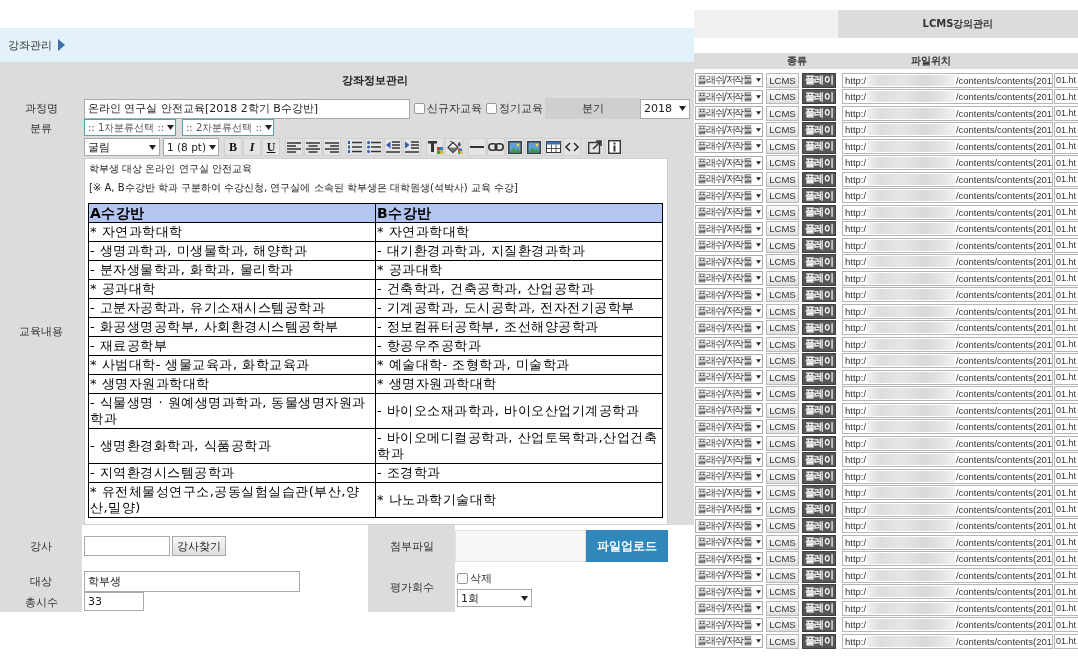 This screenshot has height=657, width=1078. I want to click on category-select: :: 1차분류선택 ::, so click(130, 127).